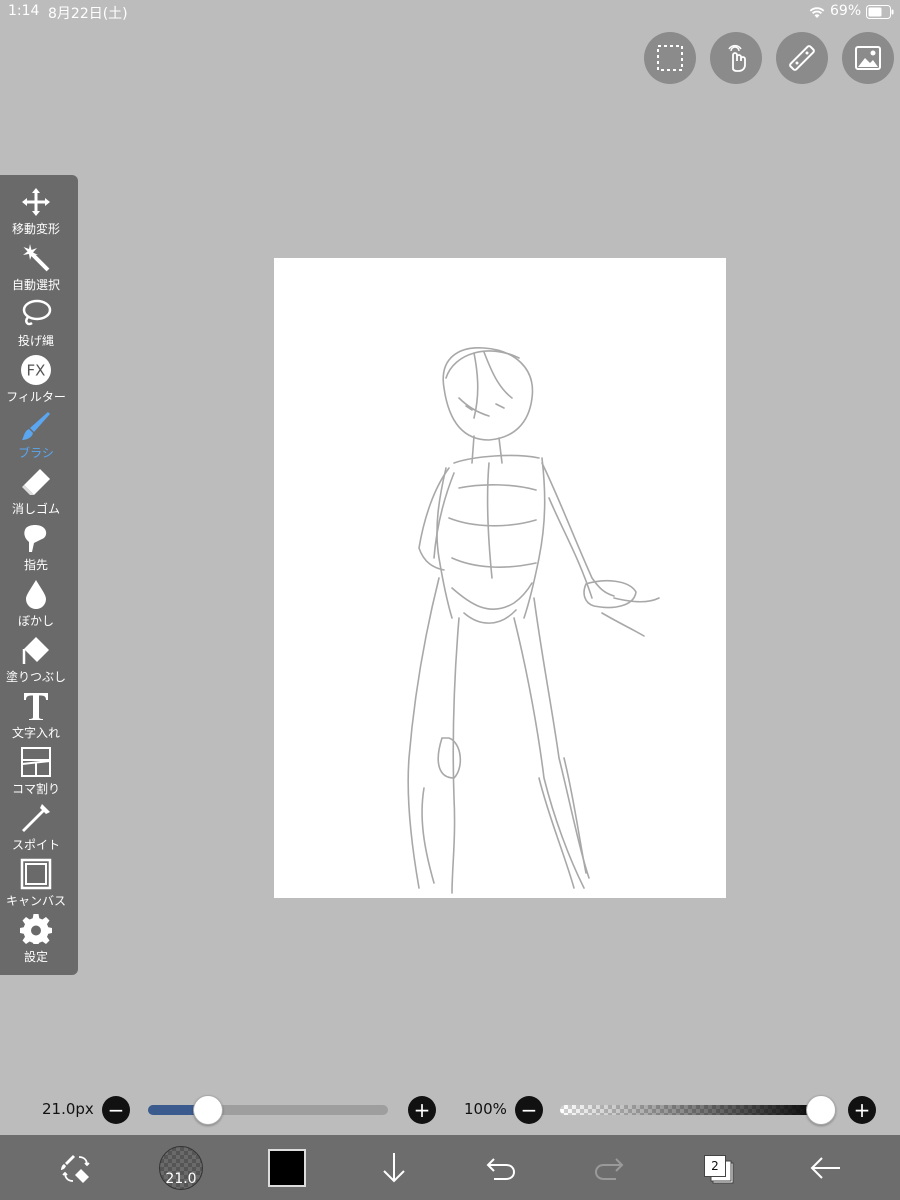 The height and width of the screenshot is (1200, 900). I want to click on brush-size-badge: 21.0, so click(181, 1179).